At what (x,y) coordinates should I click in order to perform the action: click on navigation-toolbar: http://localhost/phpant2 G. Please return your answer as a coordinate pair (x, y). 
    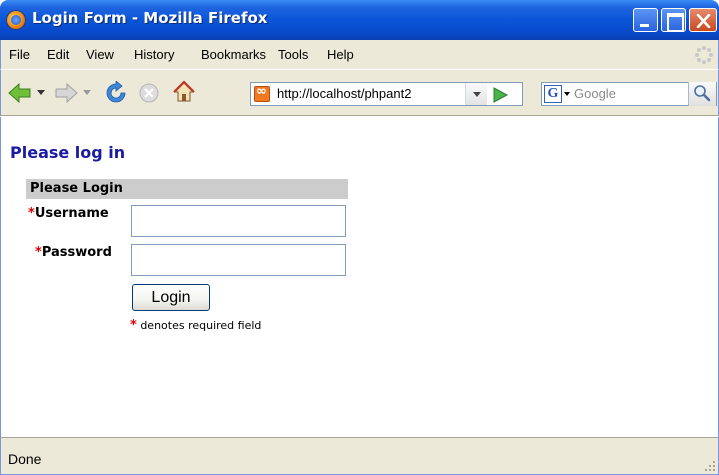
    Looking at the image, I should click on (359, 92).